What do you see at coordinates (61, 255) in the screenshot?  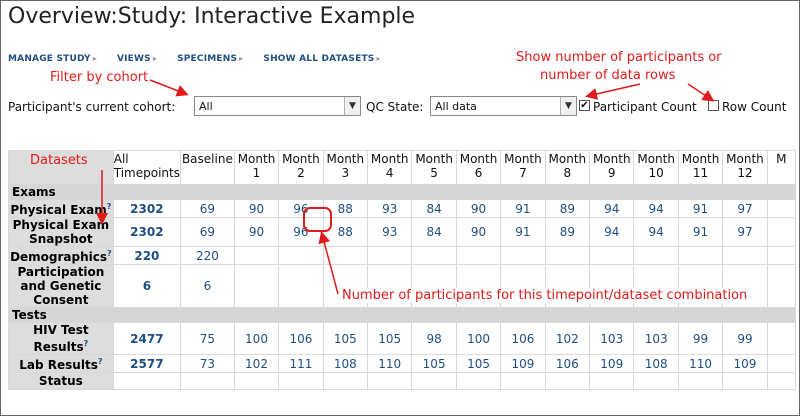 I see `dataset-name: Demographics?` at bounding box center [61, 255].